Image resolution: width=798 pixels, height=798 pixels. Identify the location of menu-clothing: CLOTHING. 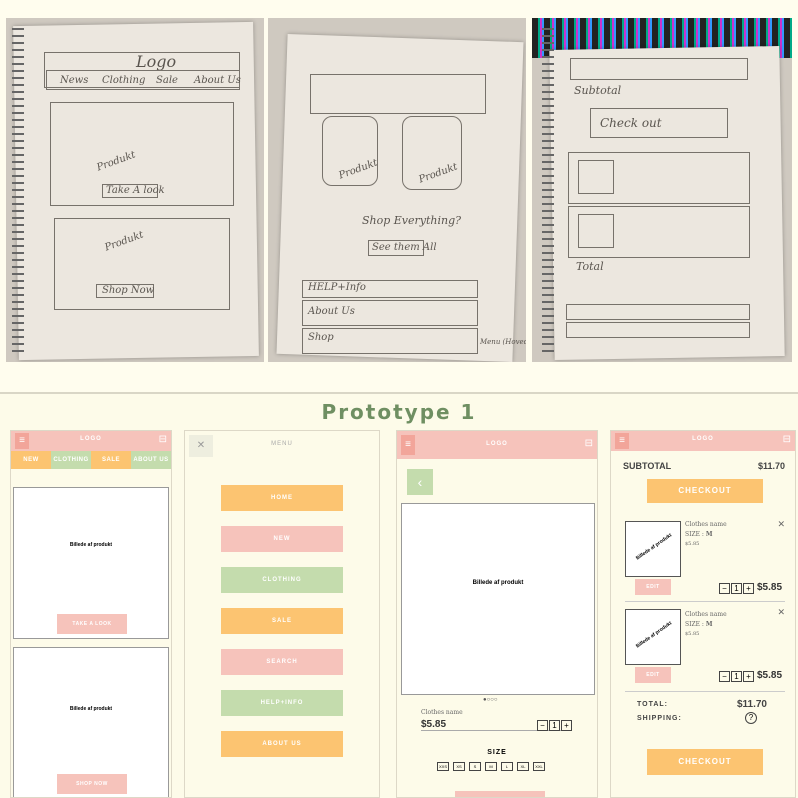
(282, 580).